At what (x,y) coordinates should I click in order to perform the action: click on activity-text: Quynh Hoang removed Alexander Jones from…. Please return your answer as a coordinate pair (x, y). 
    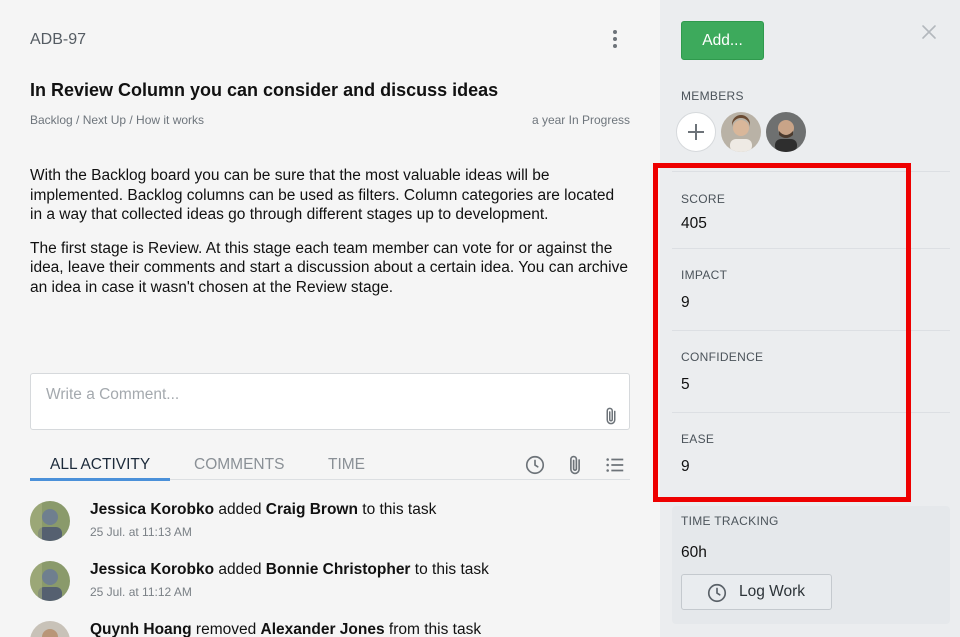
    Looking at the image, I should click on (285, 629).